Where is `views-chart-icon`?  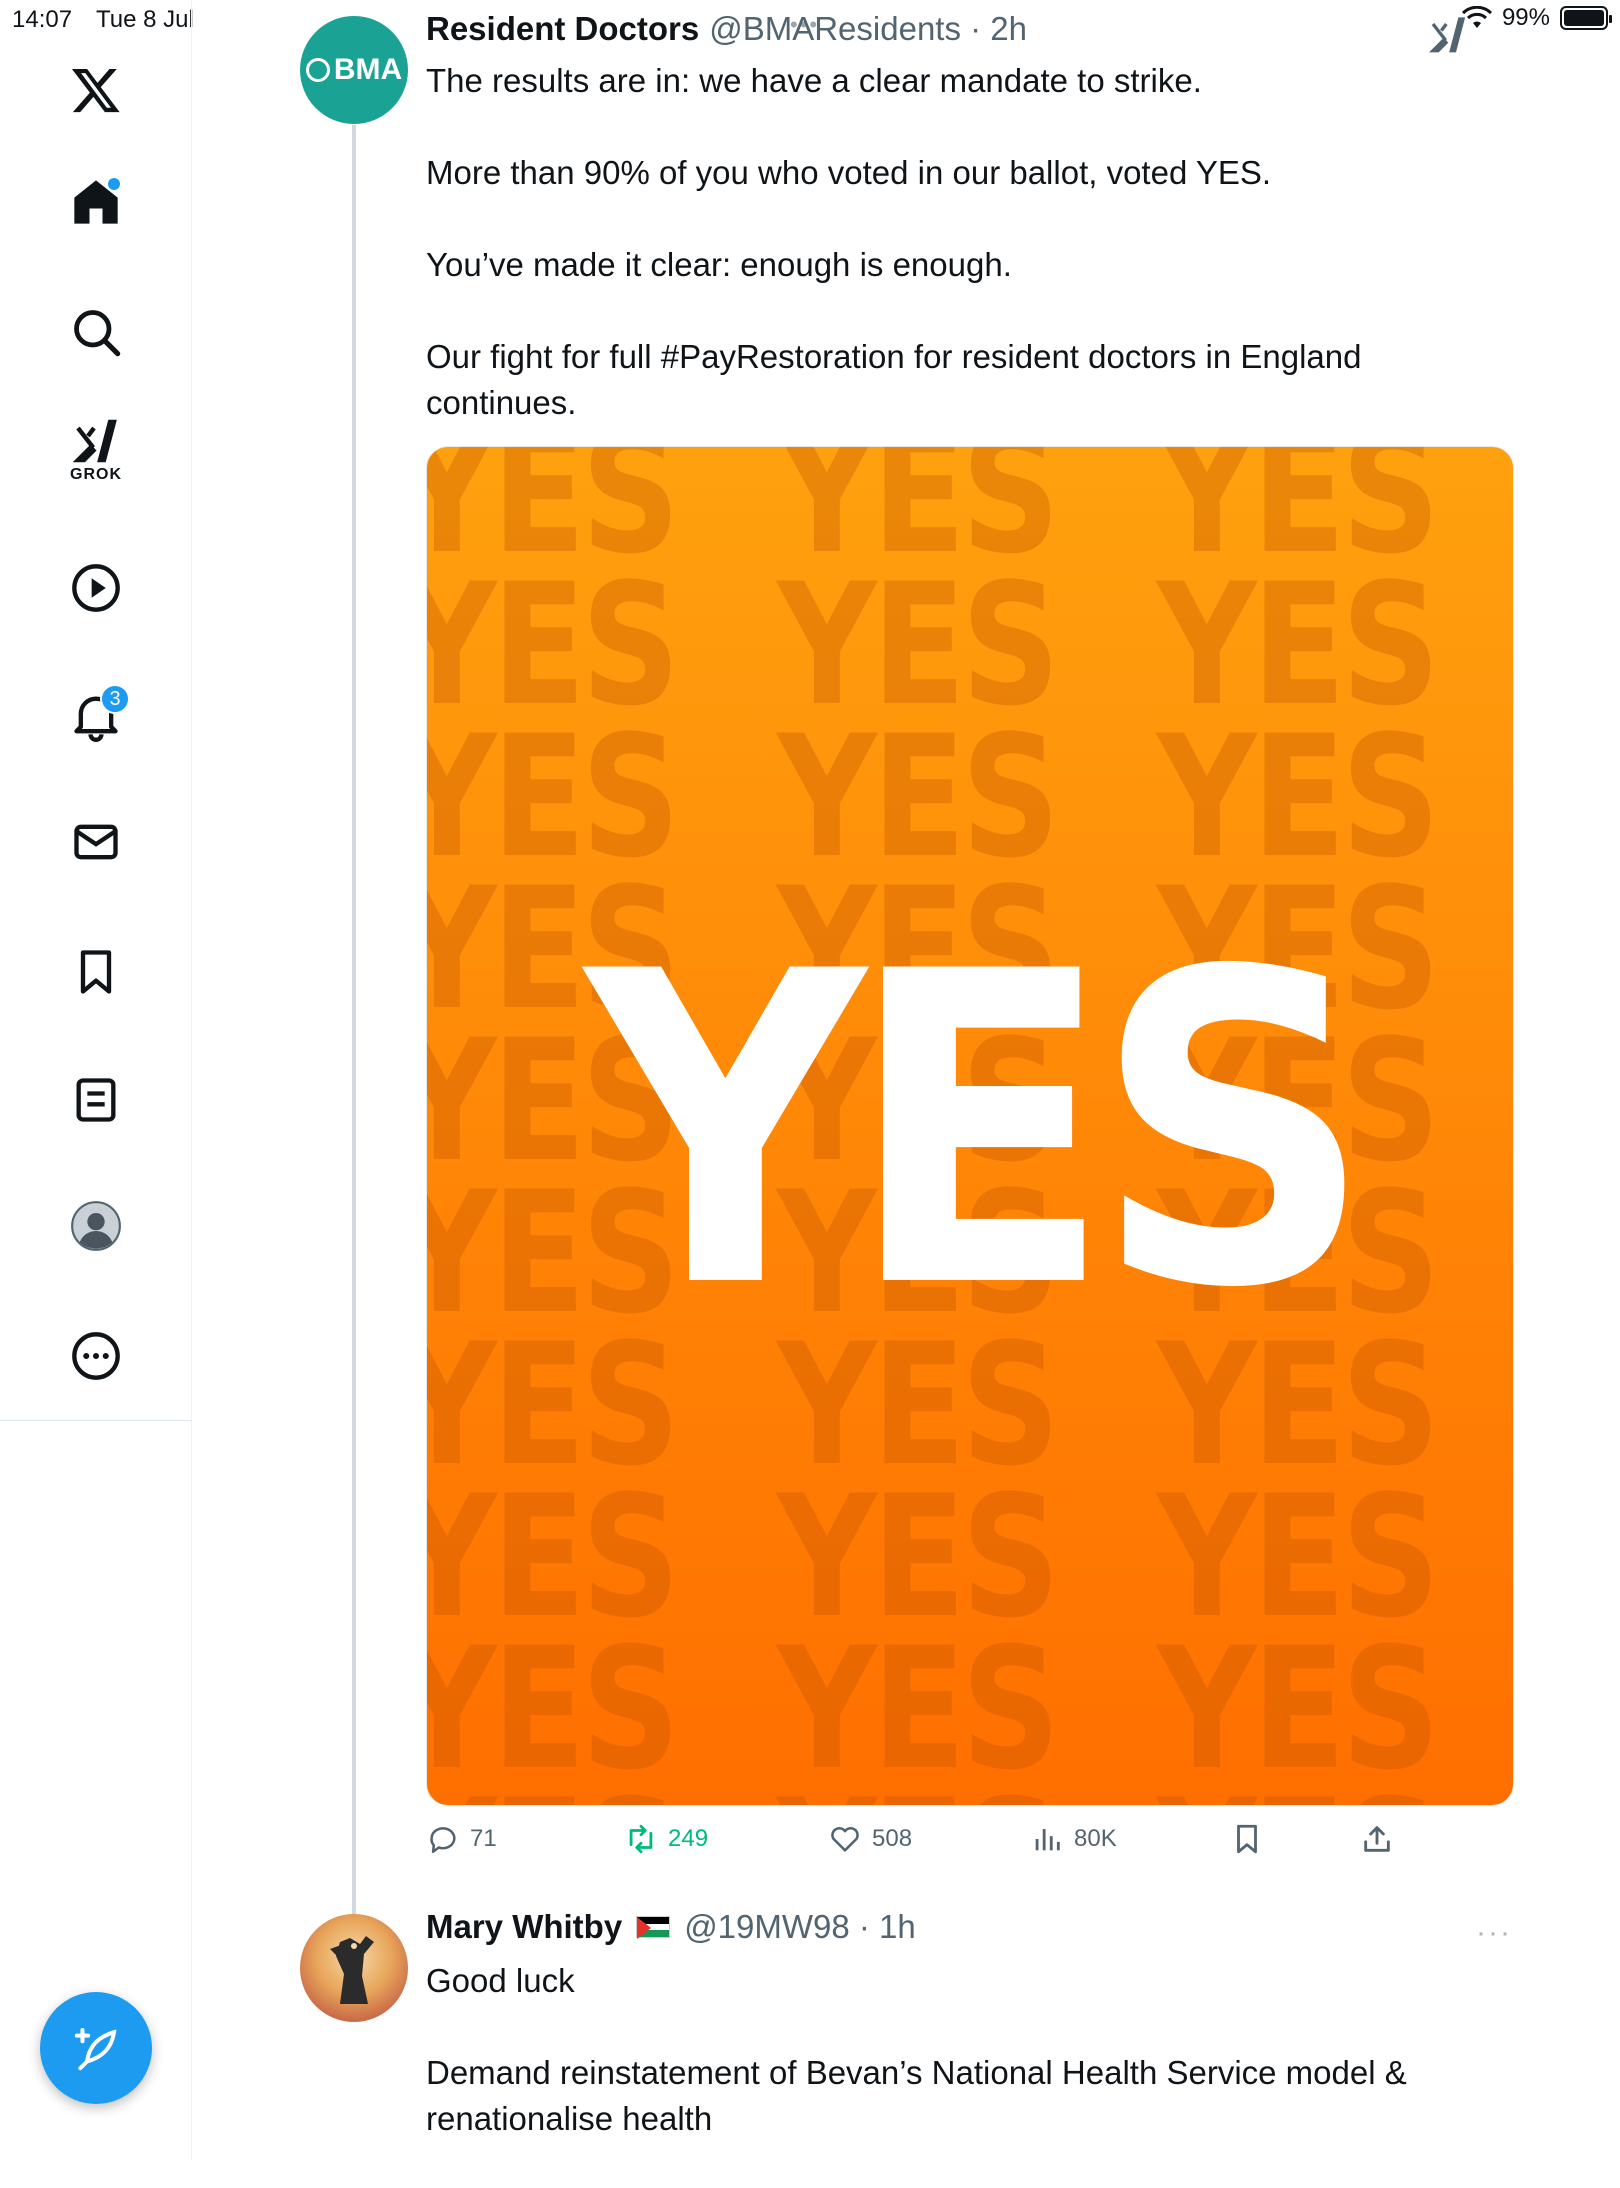 views-chart-icon is located at coordinates (1047, 1840).